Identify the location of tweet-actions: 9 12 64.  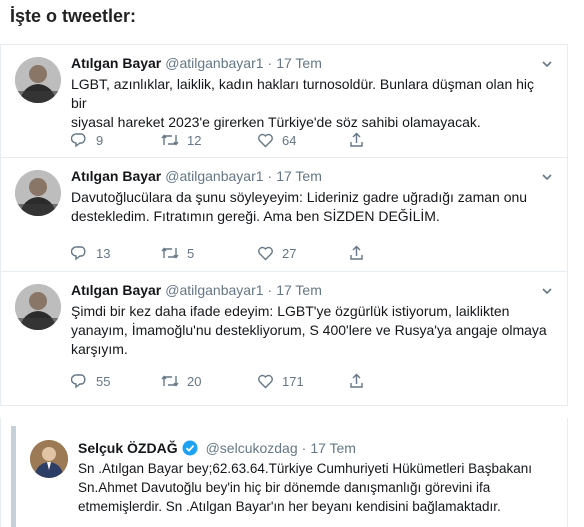
(241, 140).